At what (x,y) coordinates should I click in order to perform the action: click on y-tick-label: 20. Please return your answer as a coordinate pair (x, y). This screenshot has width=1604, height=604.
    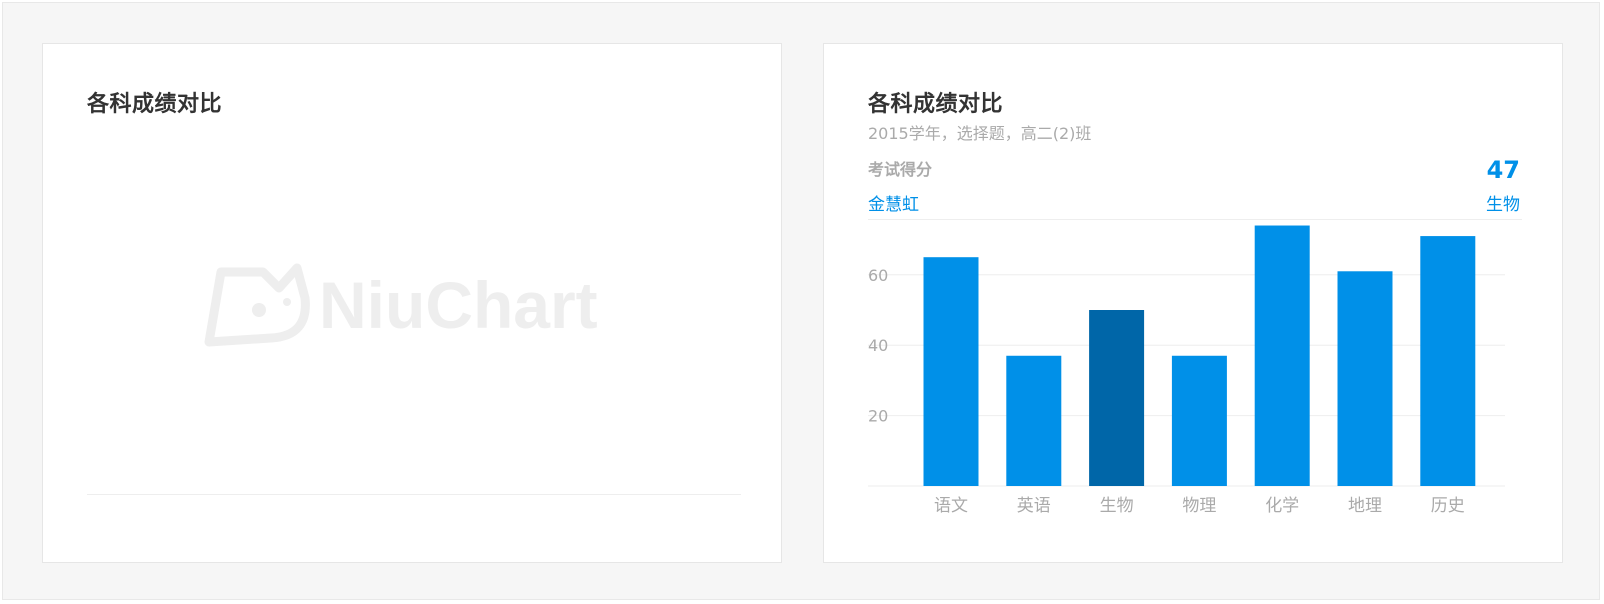
    Looking at the image, I should click on (878, 416).